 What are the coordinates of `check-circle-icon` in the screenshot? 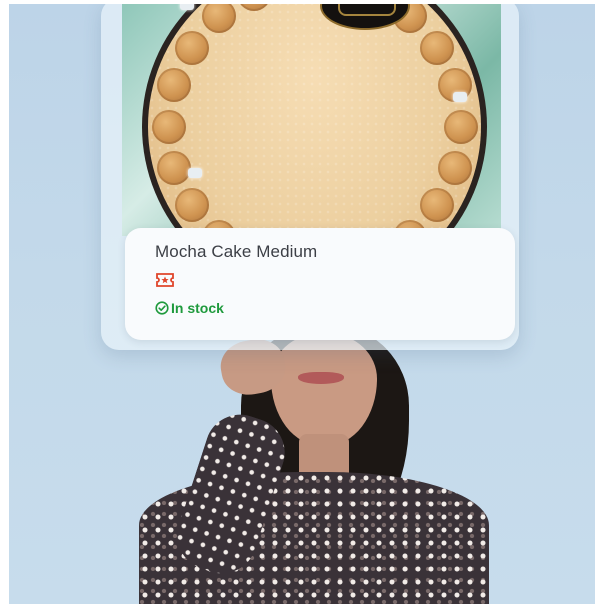 It's located at (162, 308).